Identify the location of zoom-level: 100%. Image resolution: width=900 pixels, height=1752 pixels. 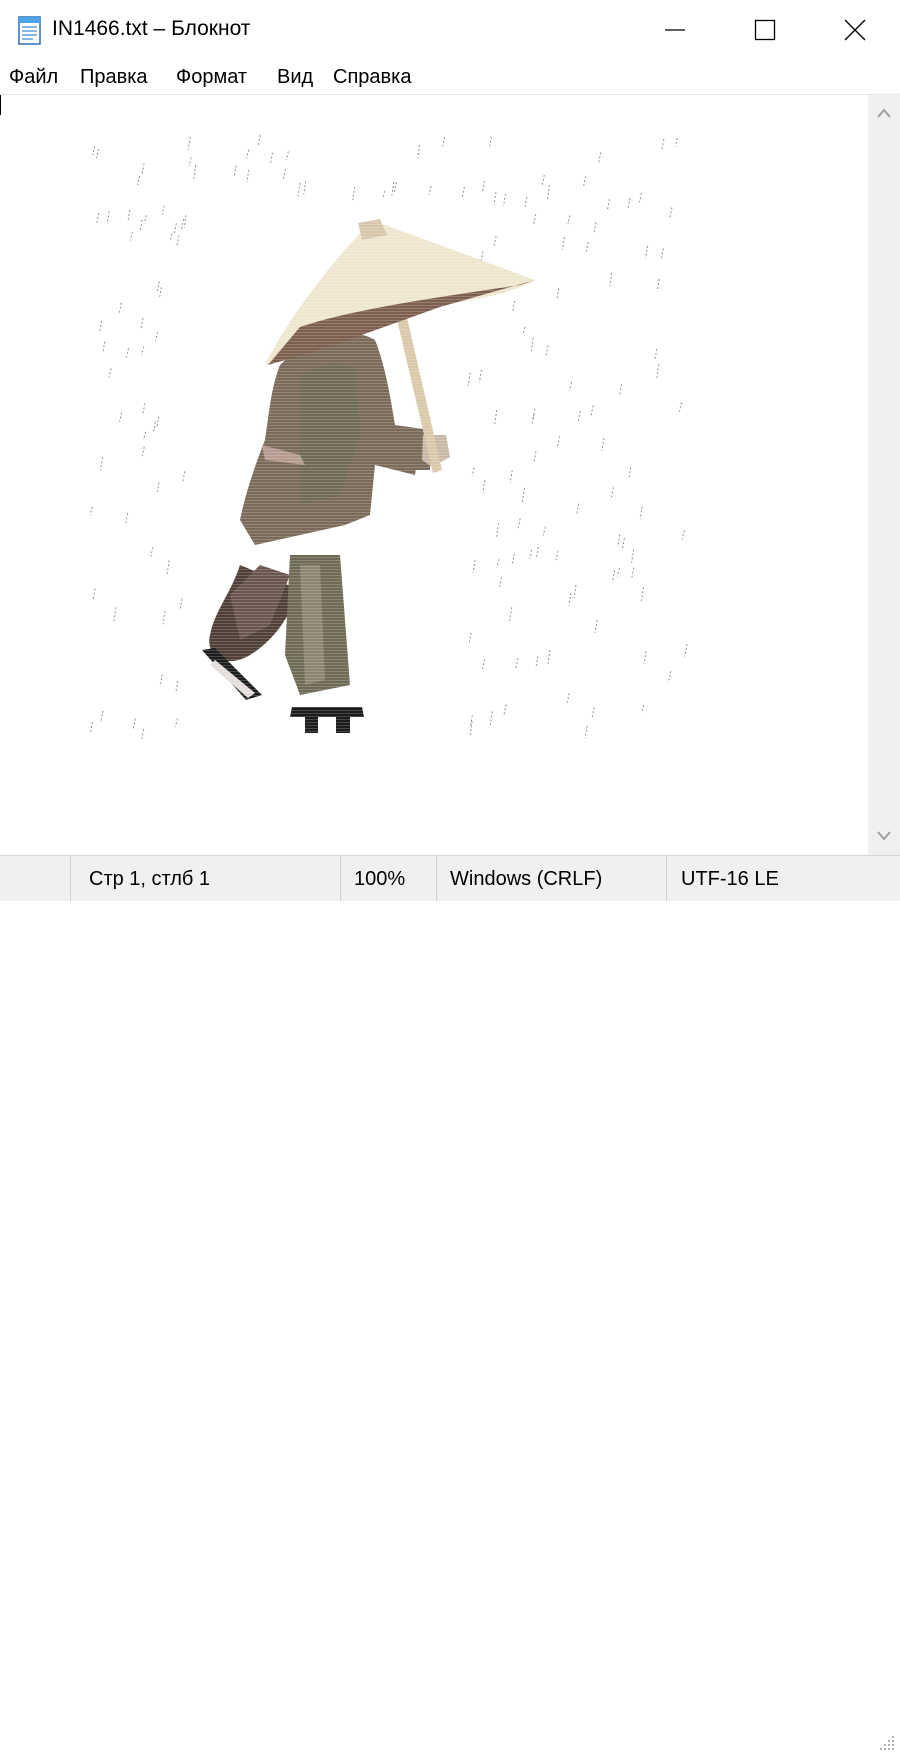
(380, 879).